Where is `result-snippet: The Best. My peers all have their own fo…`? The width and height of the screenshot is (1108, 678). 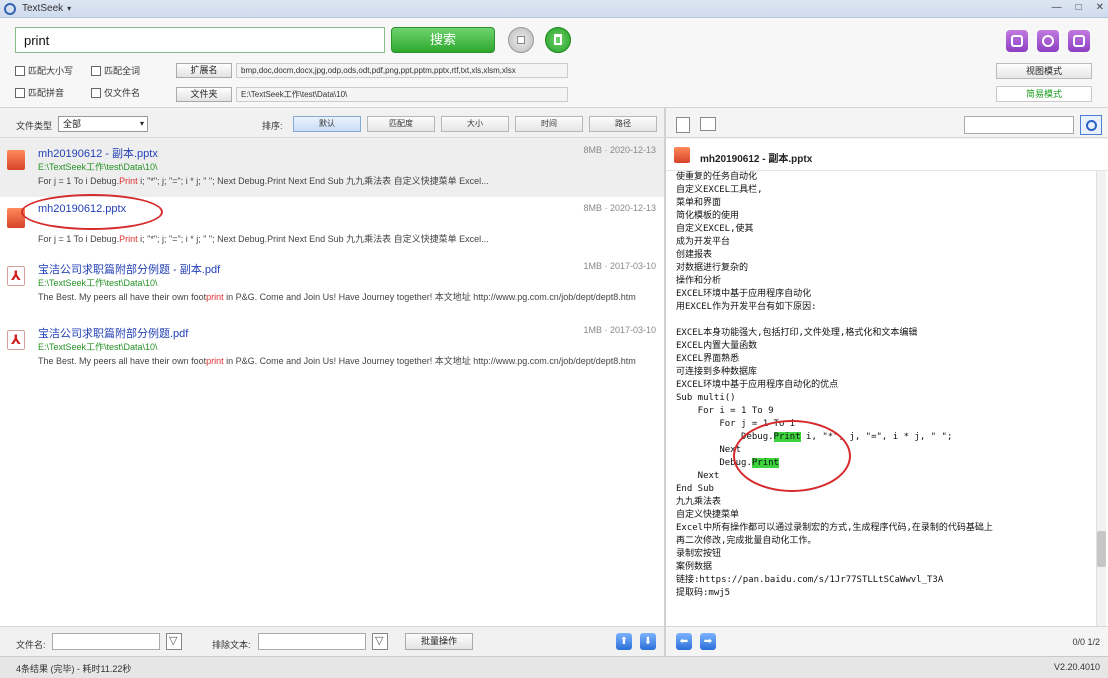 result-snippet: The Best. My peers all have their own fo… is located at coordinates (337, 361).